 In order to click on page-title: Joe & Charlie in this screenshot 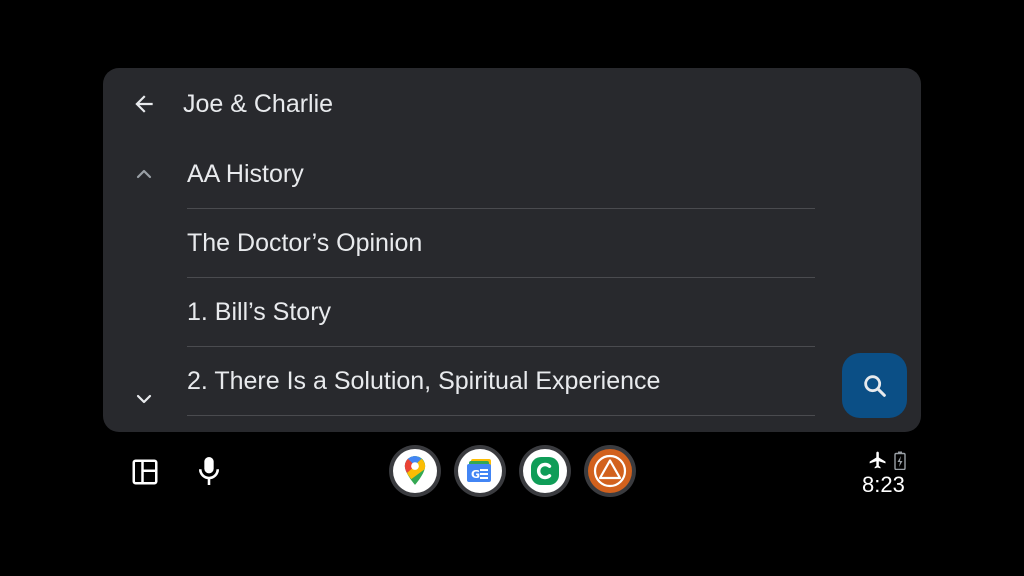, I will do `click(258, 104)`.